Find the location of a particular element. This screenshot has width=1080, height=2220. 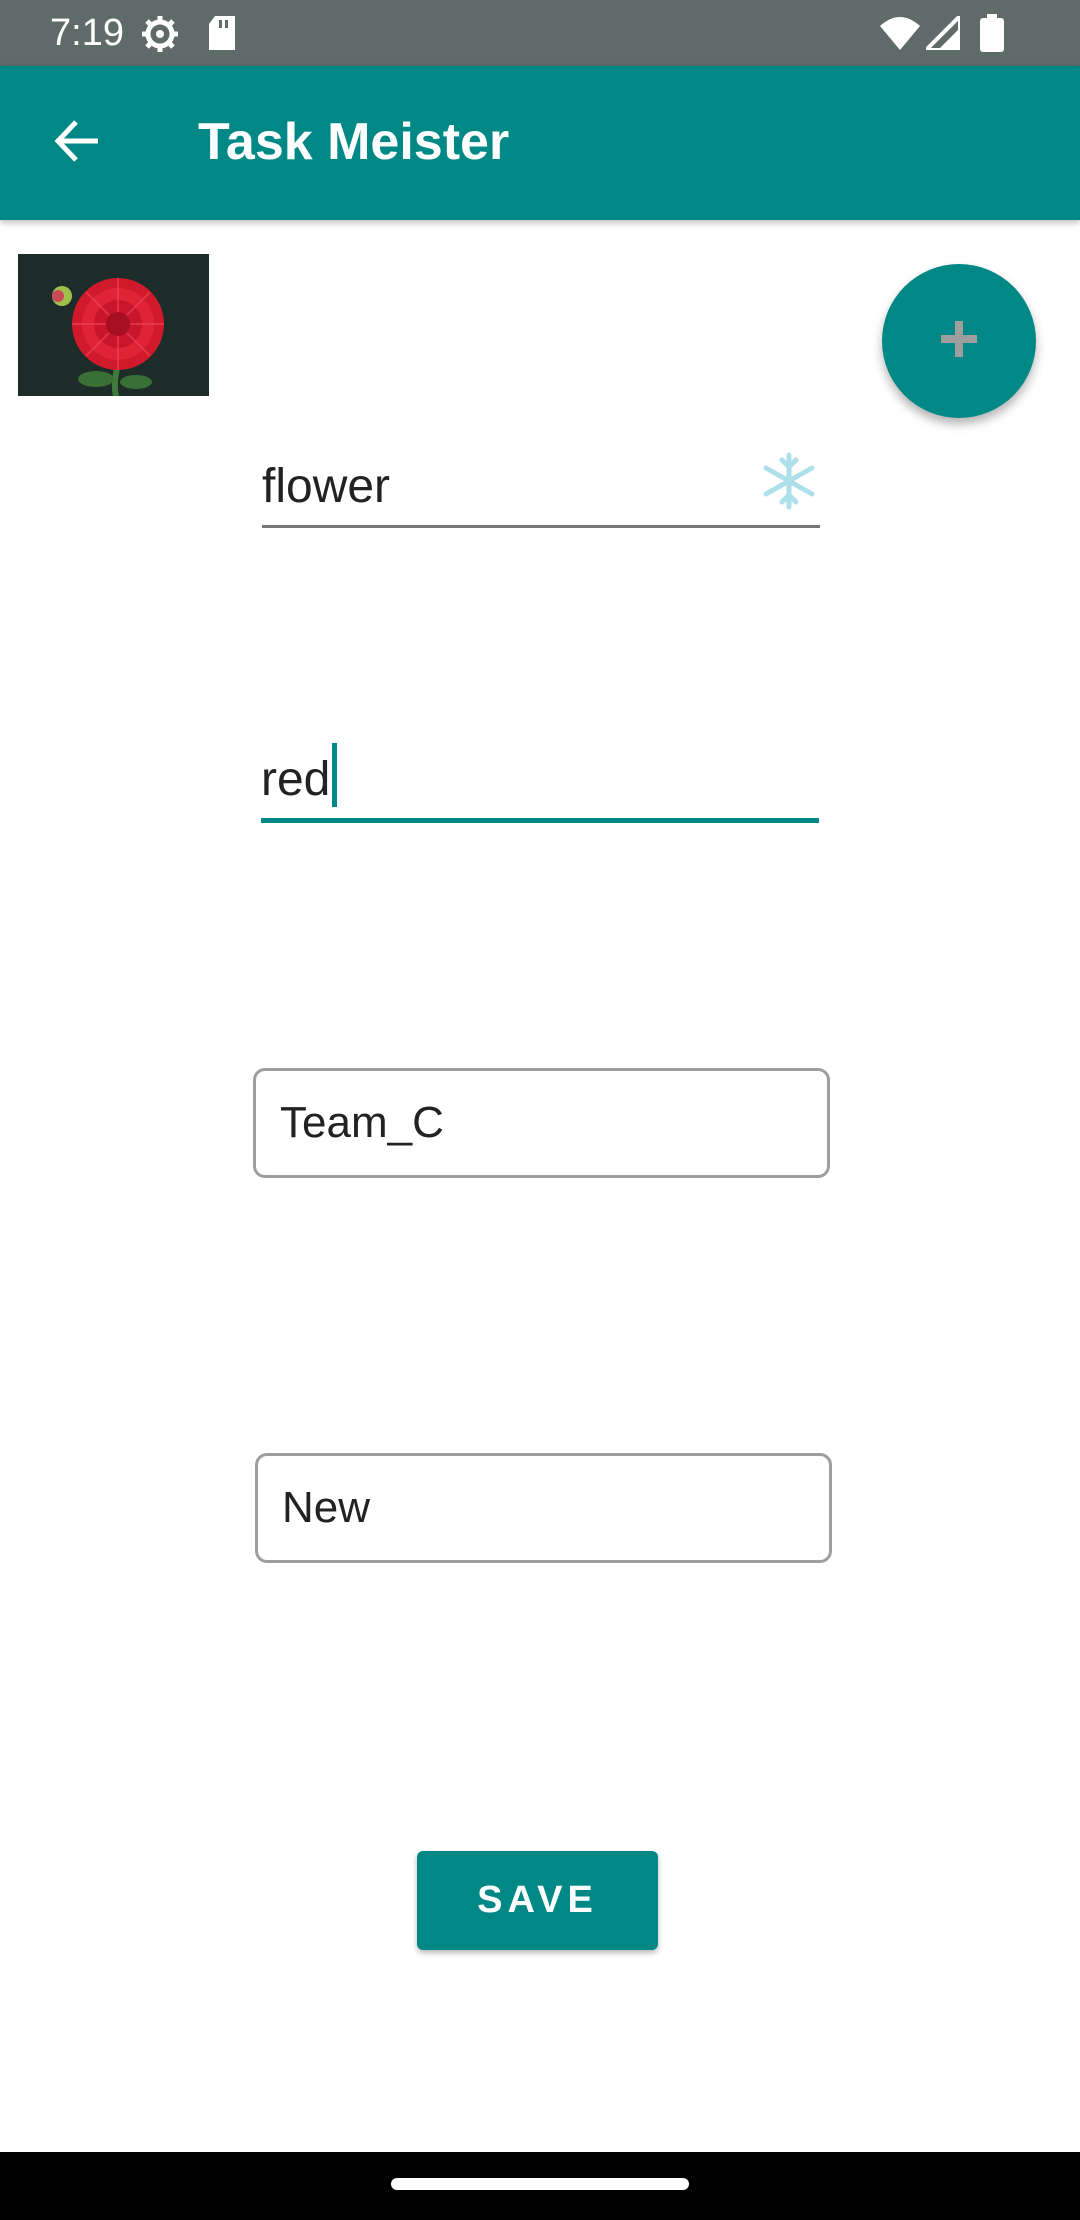

plus-icon is located at coordinates (959, 341).